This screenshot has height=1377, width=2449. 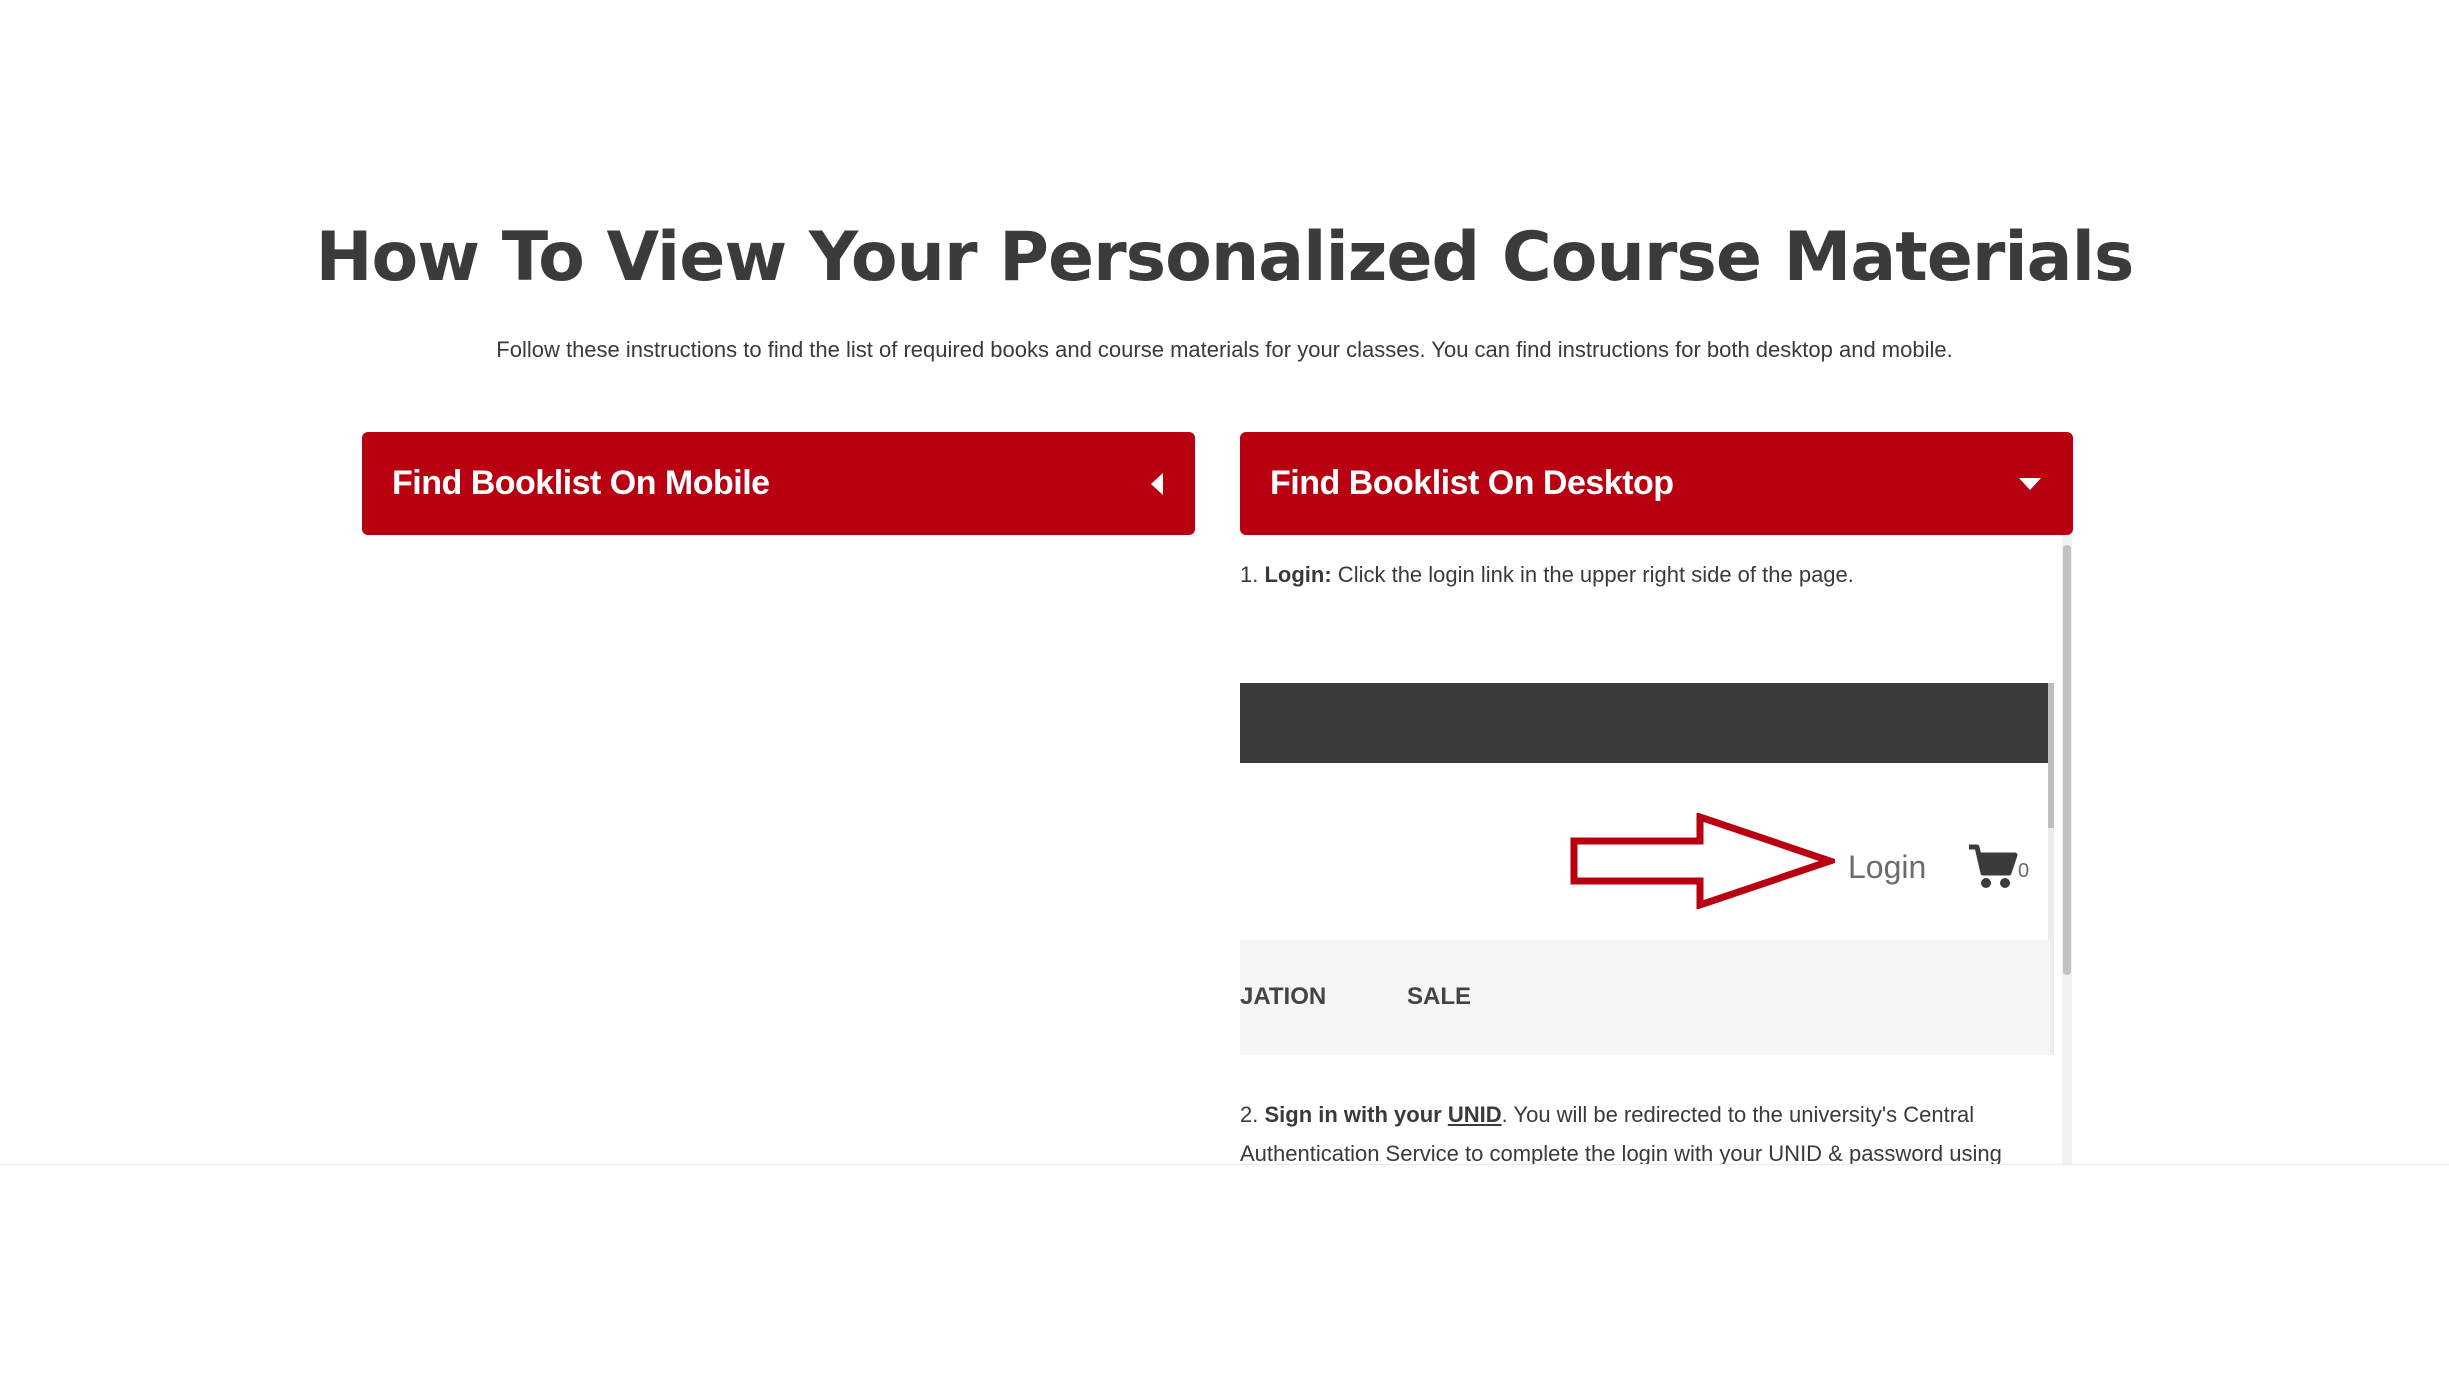 I want to click on screenshot-nav-item: JATION, so click(x=1283, y=996).